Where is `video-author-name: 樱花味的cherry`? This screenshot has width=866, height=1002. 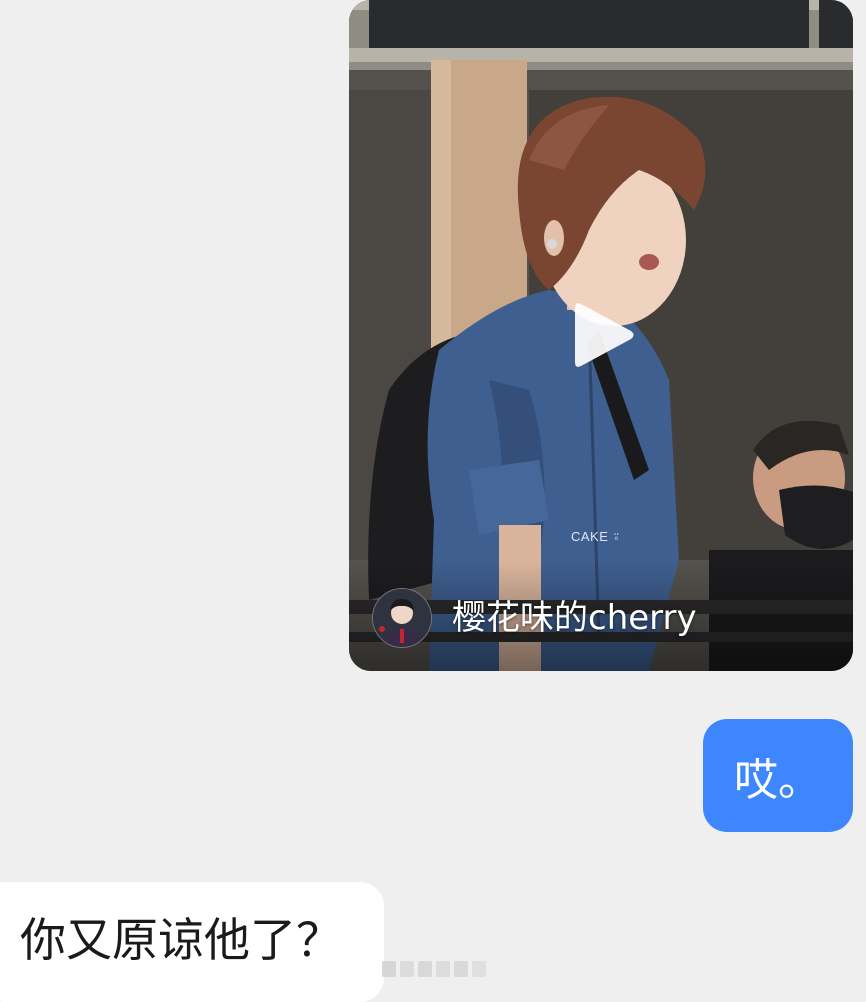
video-author-name: 樱花味的cherry is located at coordinates (574, 618).